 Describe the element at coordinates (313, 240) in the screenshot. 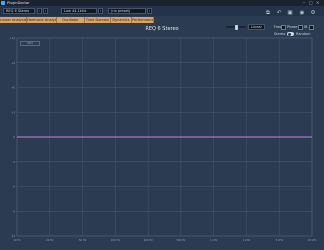

I see `x-tick-label: 10 kHz` at that location.